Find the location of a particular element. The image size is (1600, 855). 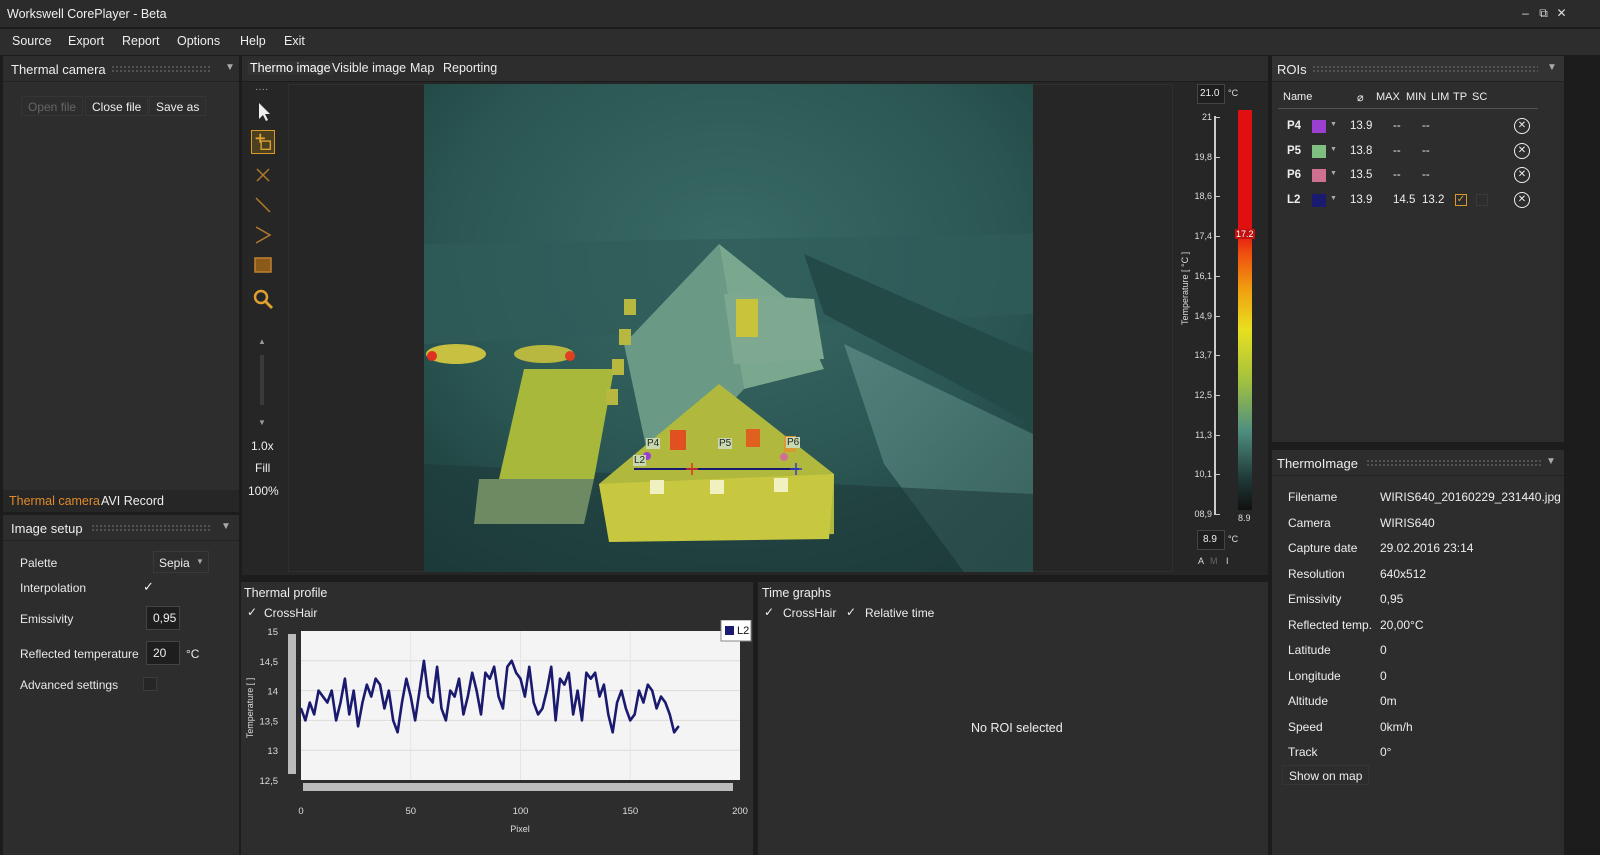

zoom-slider is located at coordinates (262, 380).